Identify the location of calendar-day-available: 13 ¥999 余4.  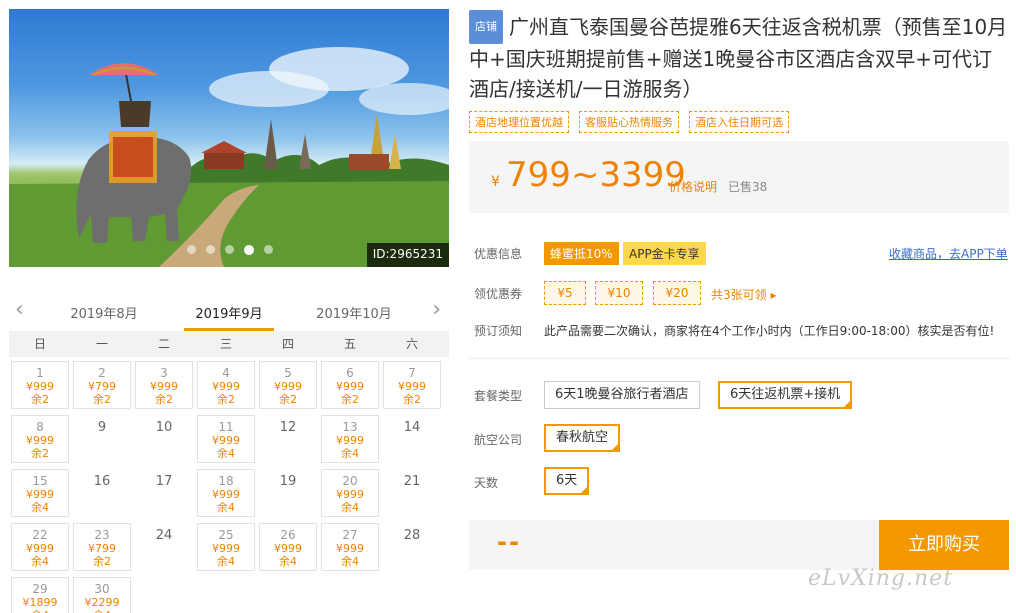
(350, 439).